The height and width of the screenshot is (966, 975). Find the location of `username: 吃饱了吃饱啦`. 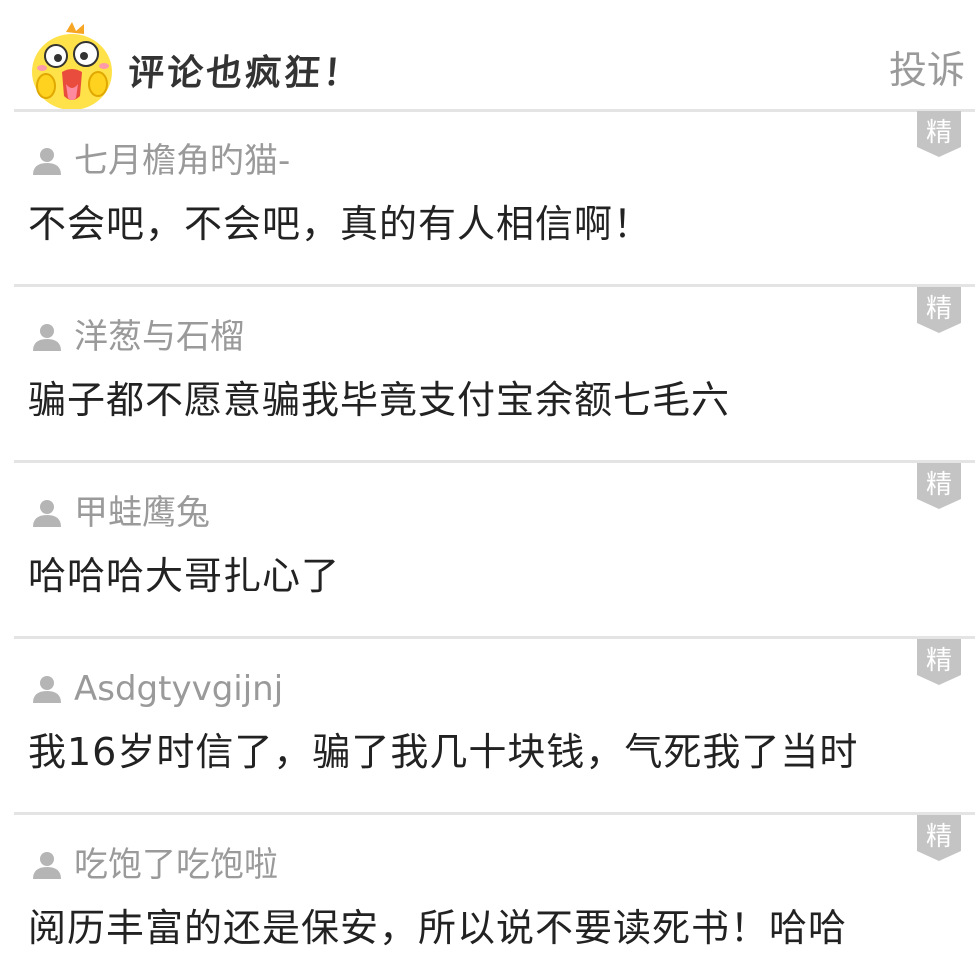

username: 吃饱了吃饱啦 is located at coordinates (176, 865).